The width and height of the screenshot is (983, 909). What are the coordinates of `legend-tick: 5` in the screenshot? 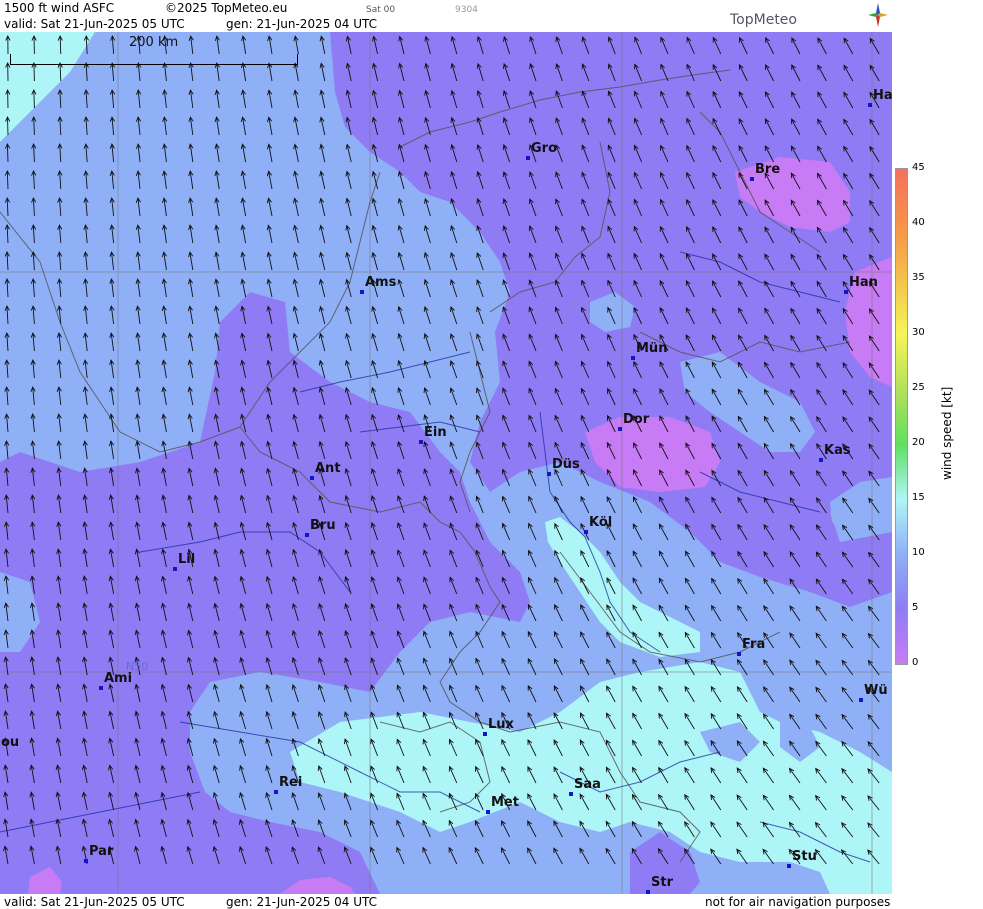 It's located at (915, 607).